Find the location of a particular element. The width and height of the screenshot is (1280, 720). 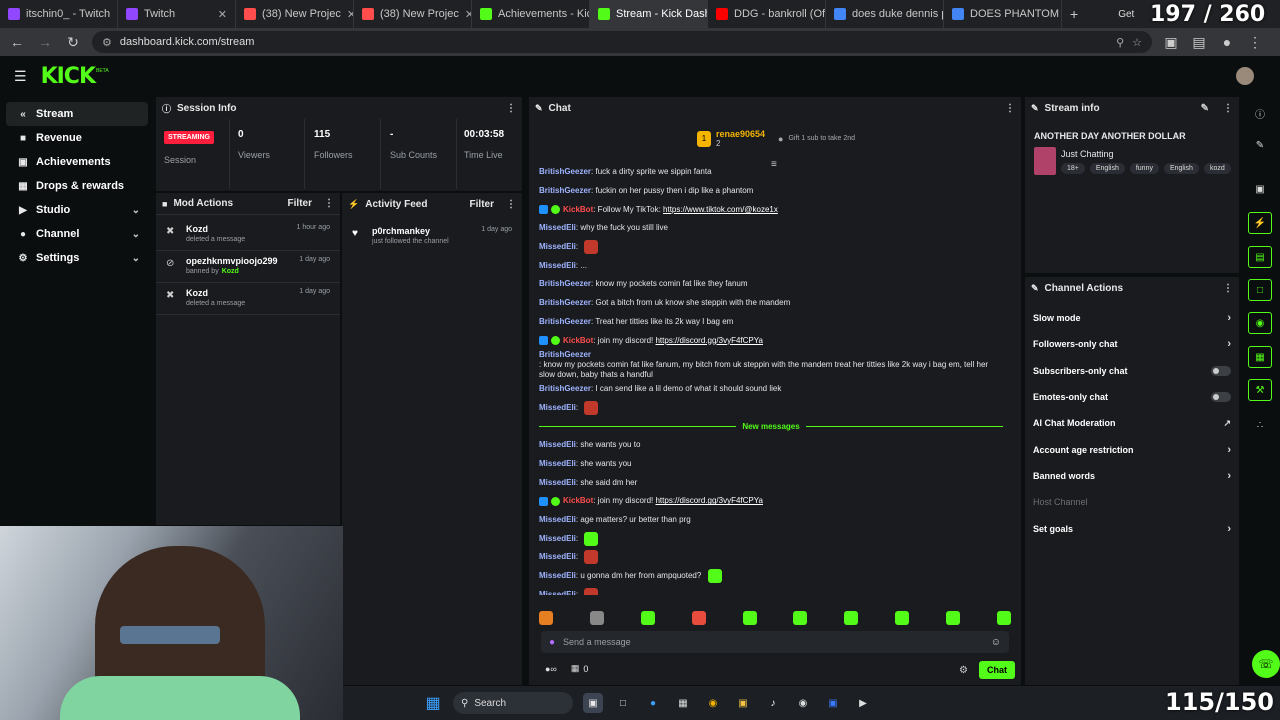

mod-filter-button: Filter is located at coordinates (300, 203).